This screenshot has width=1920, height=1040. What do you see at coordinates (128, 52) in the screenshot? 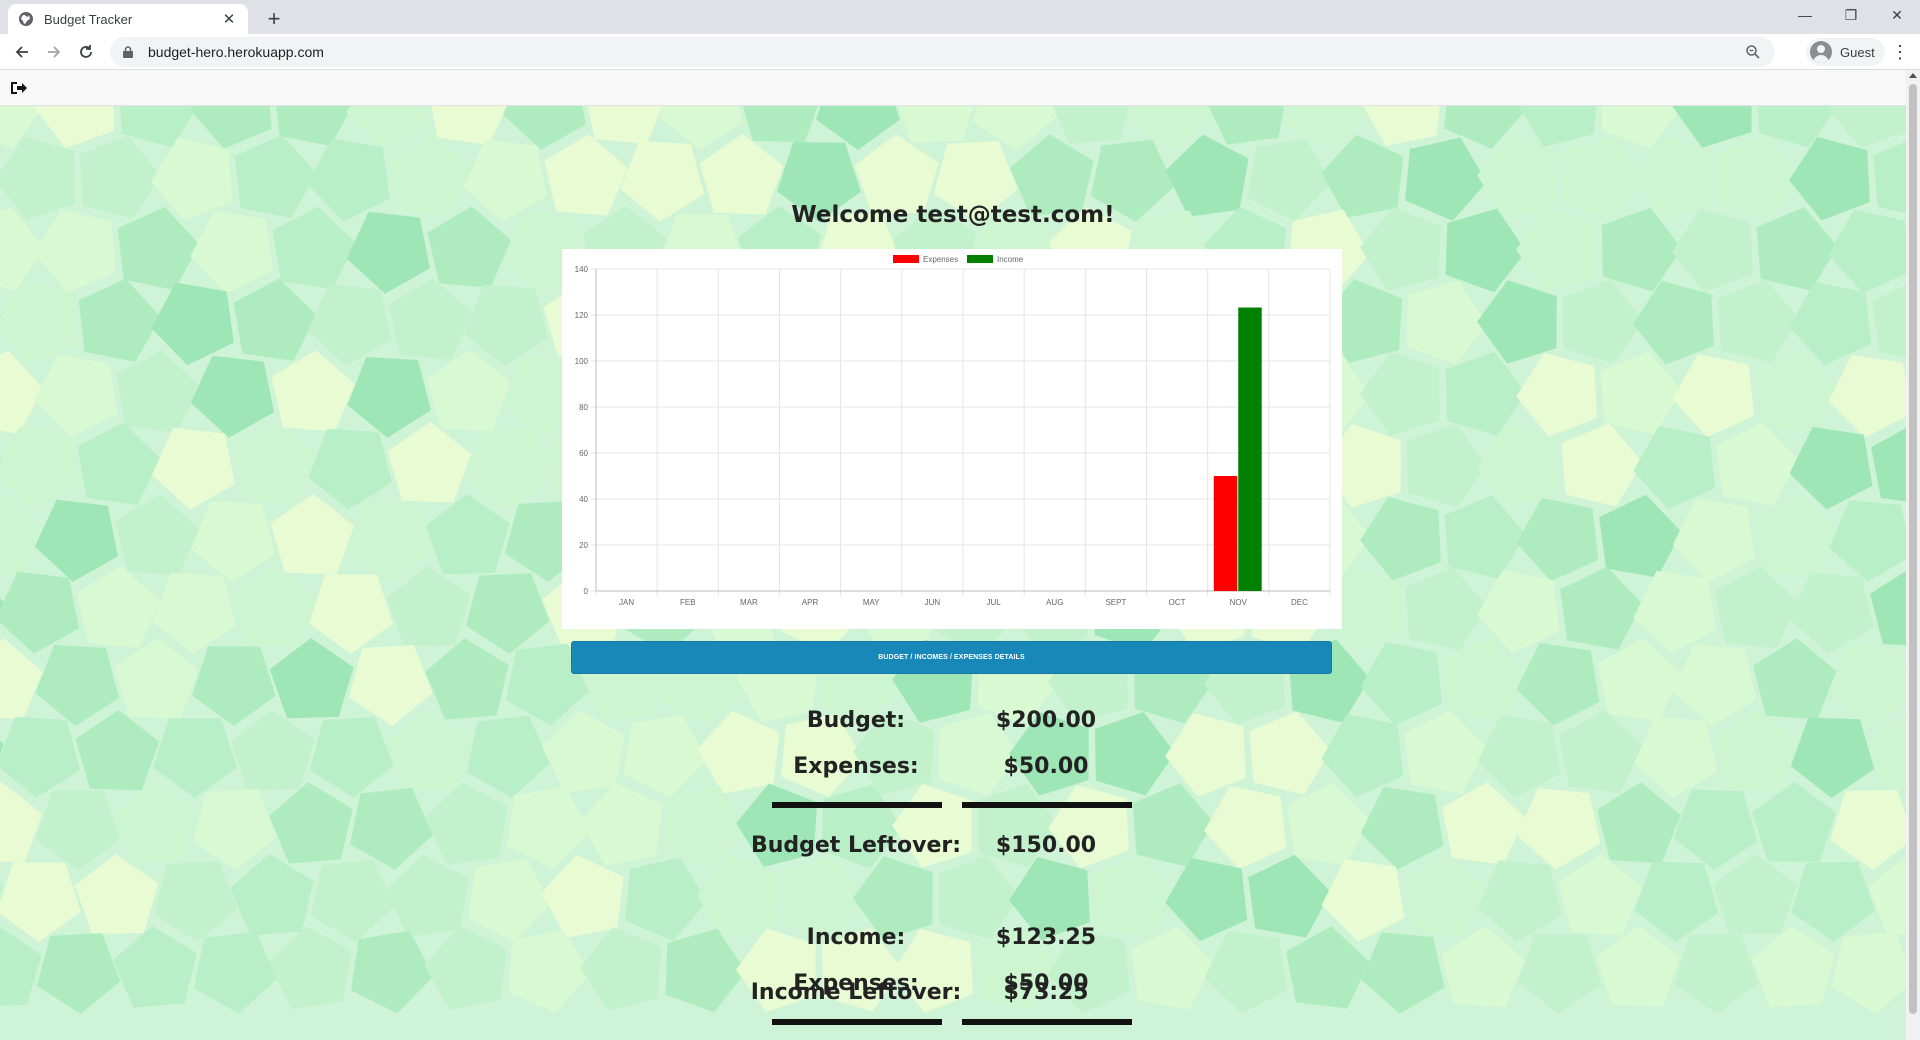
I see `lock-icon` at bounding box center [128, 52].